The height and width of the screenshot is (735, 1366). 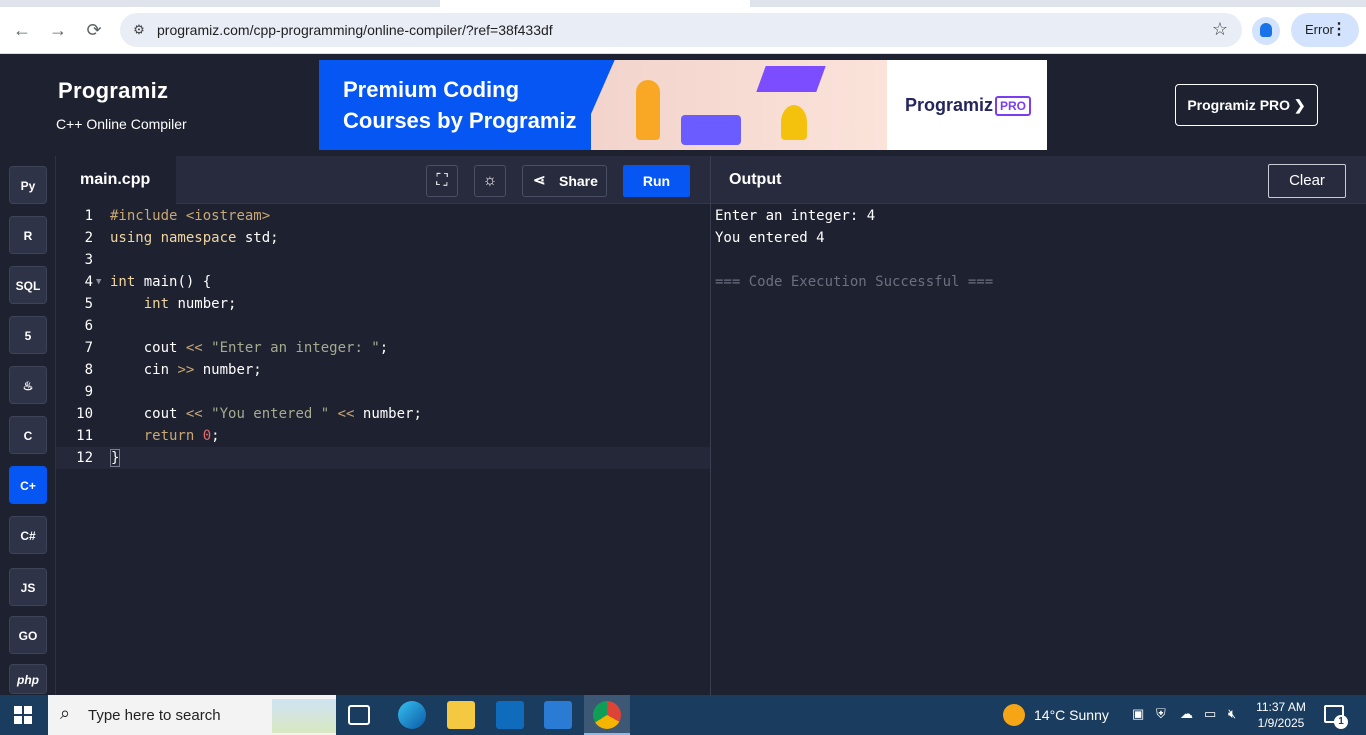 I want to click on banner-pro-panel: Programiz PRO, so click(x=967, y=105).